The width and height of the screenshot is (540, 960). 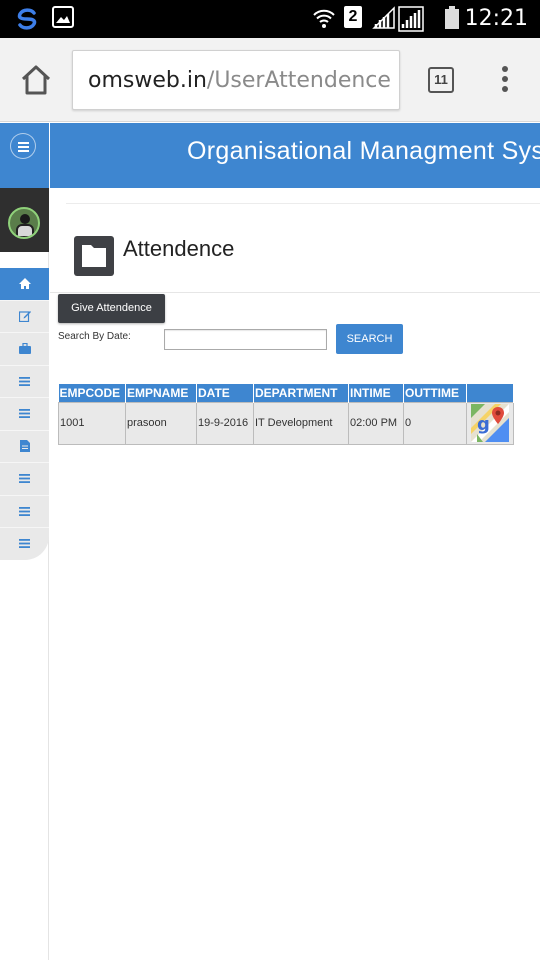 What do you see at coordinates (298, 80) in the screenshot?
I see `url-path: /UserAttendence` at bounding box center [298, 80].